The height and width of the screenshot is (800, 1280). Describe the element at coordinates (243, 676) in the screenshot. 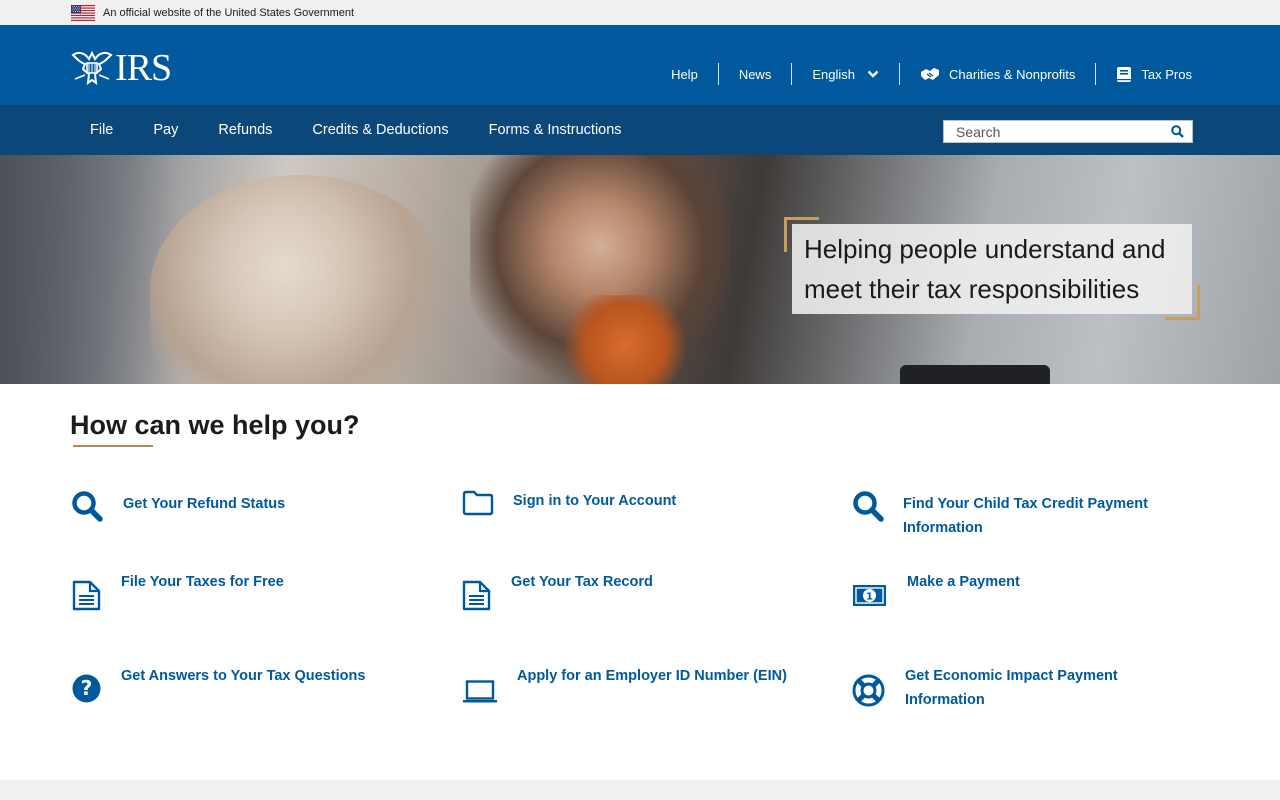

I see `tile-label: Get Answers to Your Tax Questions` at that location.